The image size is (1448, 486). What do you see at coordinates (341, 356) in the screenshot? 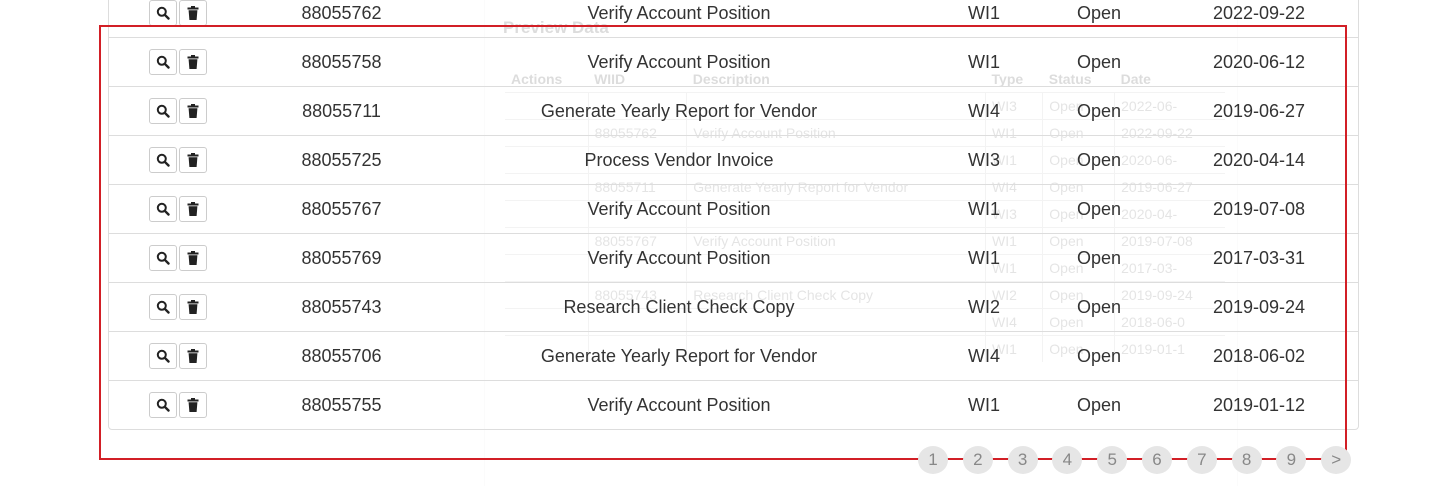
I see `wiid-cell: 88055706` at bounding box center [341, 356].